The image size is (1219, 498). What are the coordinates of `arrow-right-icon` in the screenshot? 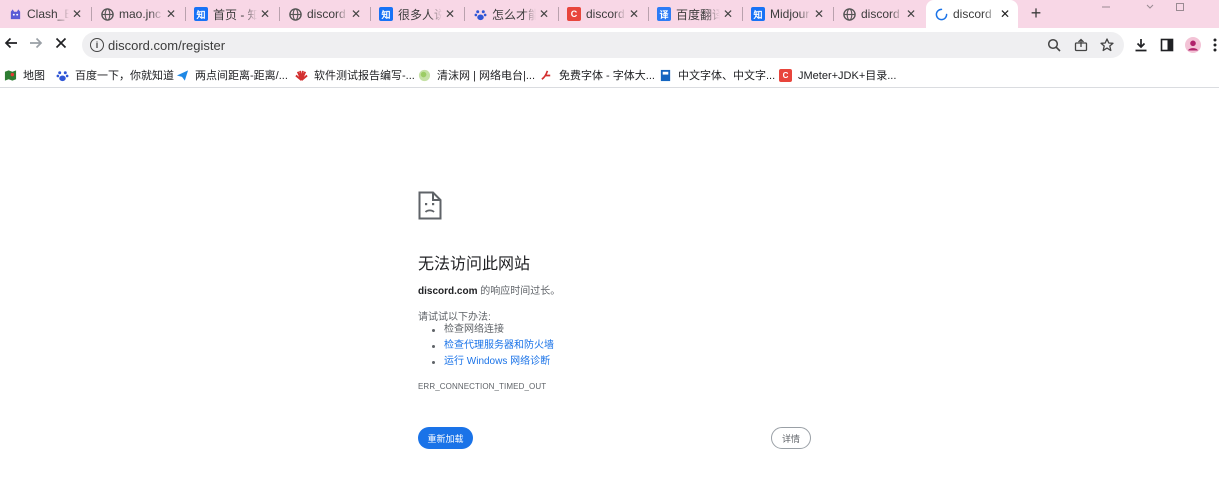 It's located at (36, 45).